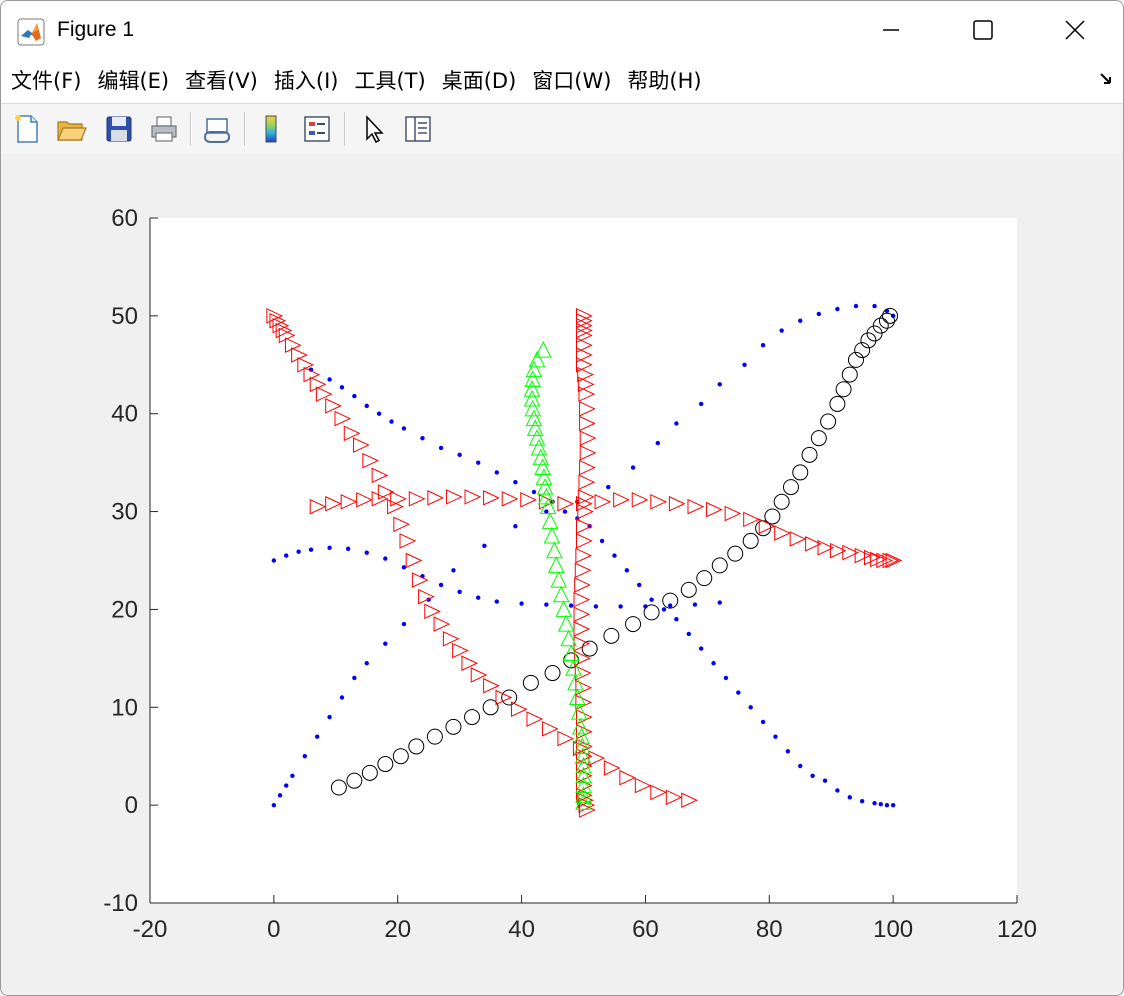 The width and height of the screenshot is (1124, 996). I want to click on open-file-button, so click(71, 129).